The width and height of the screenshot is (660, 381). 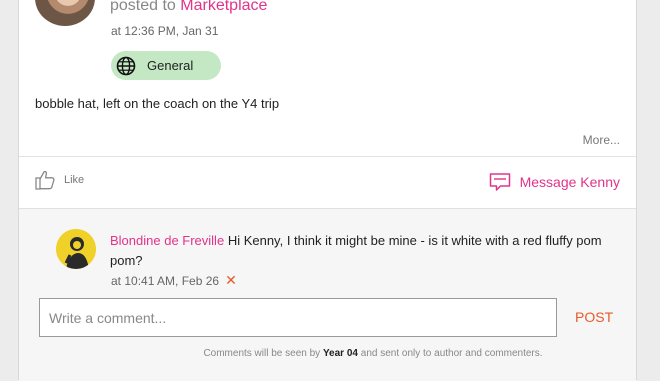 What do you see at coordinates (45, 180) in the screenshot?
I see `thumbs-up-icon` at bounding box center [45, 180].